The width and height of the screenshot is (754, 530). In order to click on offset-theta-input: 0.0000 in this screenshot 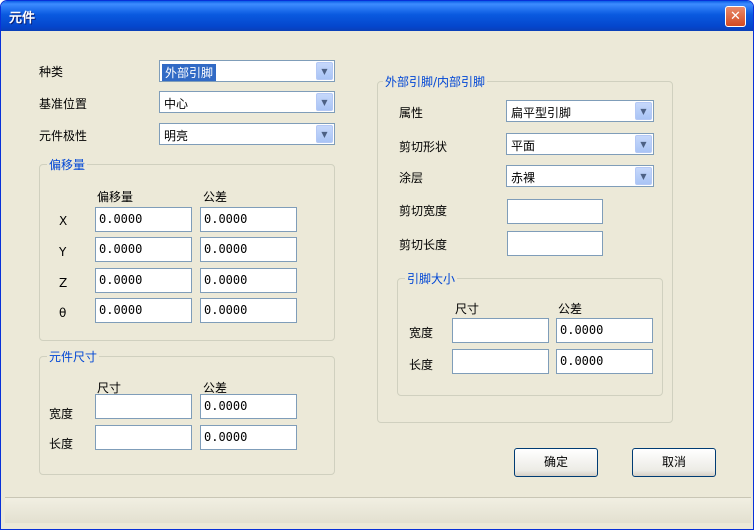, I will do `click(143, 310)`.